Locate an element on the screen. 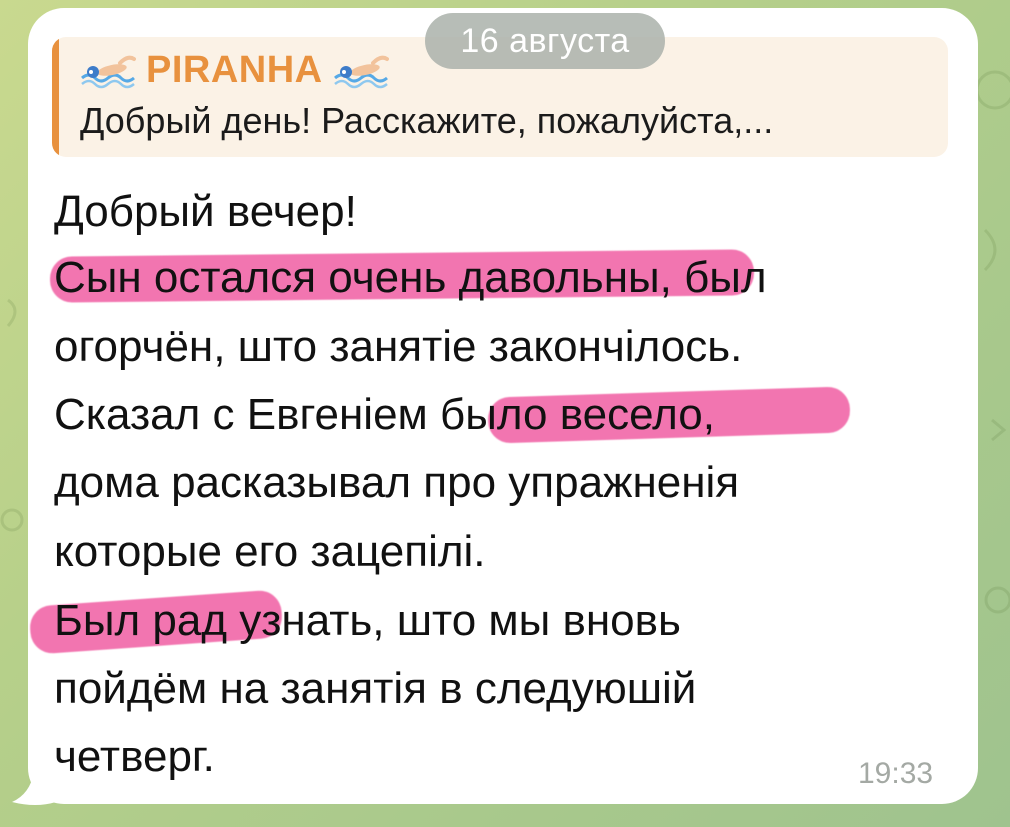 This screenshot has width=1010, height=827. reply-accent-bar is located at coordinates (55, 97).